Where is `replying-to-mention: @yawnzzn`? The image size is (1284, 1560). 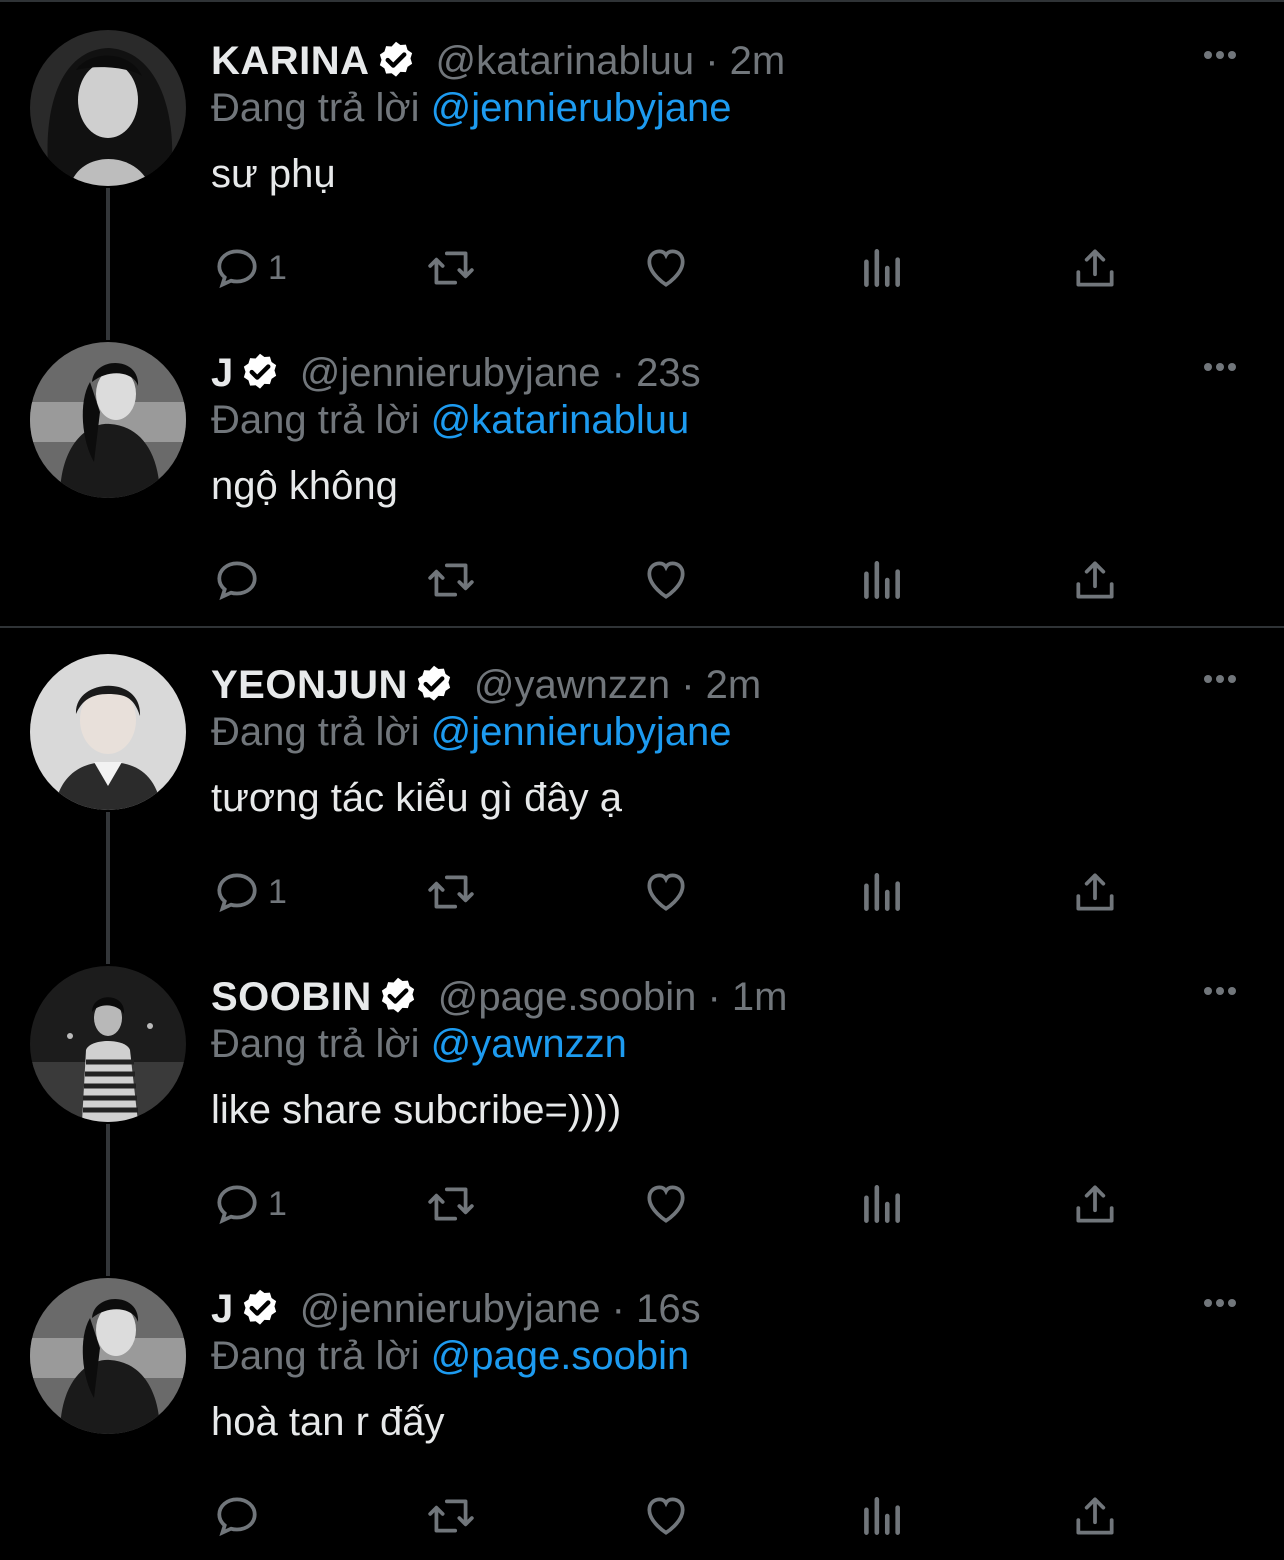 replying-to-mention: @yawnzzn is located at coordinates (529, 1044).